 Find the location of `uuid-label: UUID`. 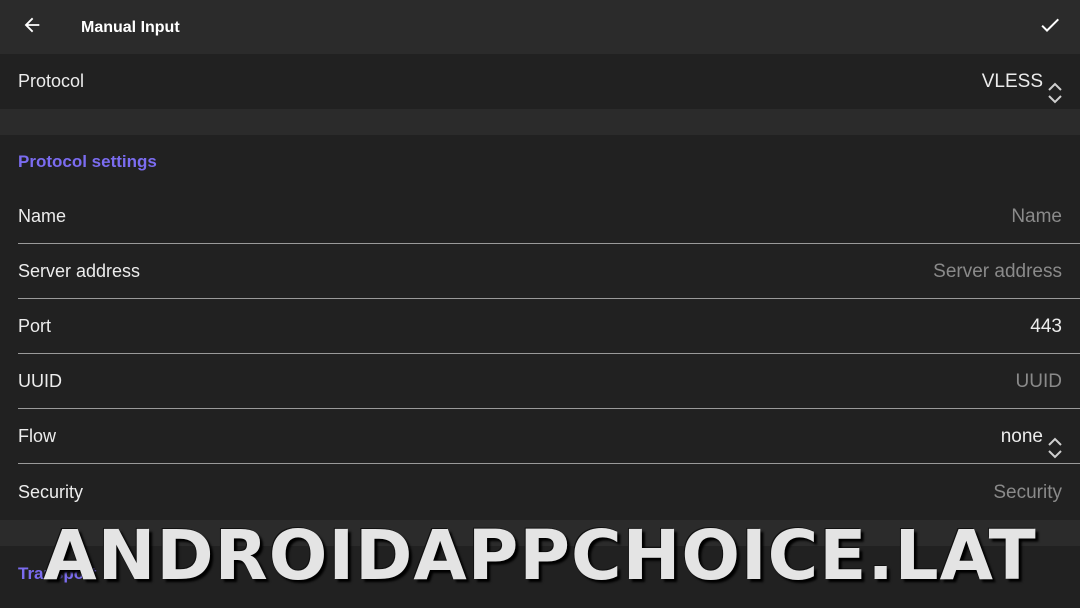

uuid-label: UUID is located at coordinates (40, 381).